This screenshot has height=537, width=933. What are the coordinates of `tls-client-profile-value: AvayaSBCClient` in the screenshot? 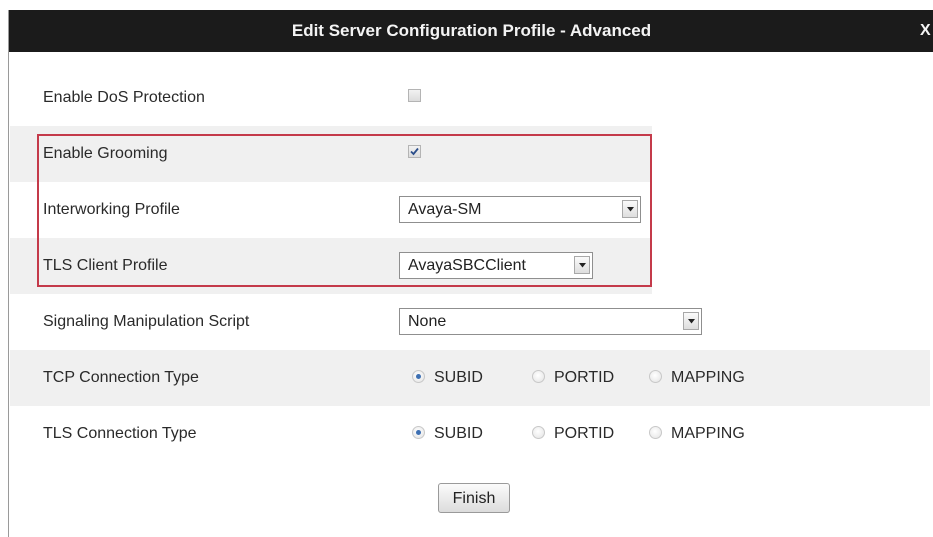 It's located at (467, 265).